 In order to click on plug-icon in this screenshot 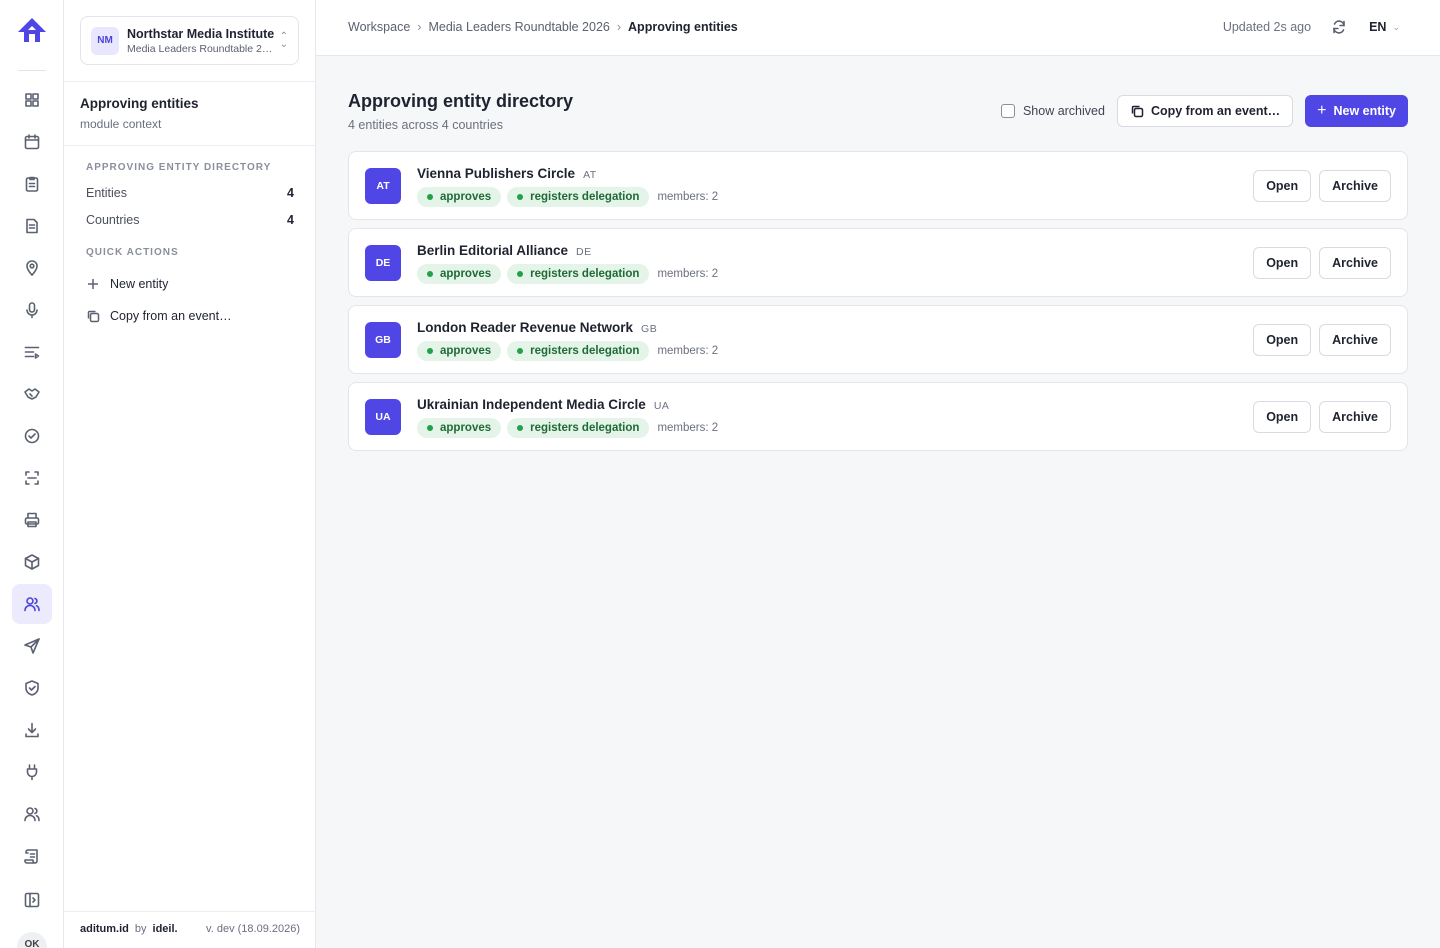, I will do `click(32, 772)`.